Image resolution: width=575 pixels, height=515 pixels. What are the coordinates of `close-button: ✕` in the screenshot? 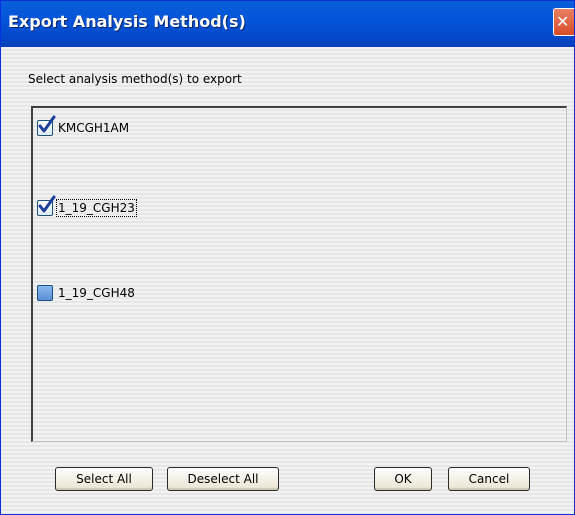 It's located at (563, 22).